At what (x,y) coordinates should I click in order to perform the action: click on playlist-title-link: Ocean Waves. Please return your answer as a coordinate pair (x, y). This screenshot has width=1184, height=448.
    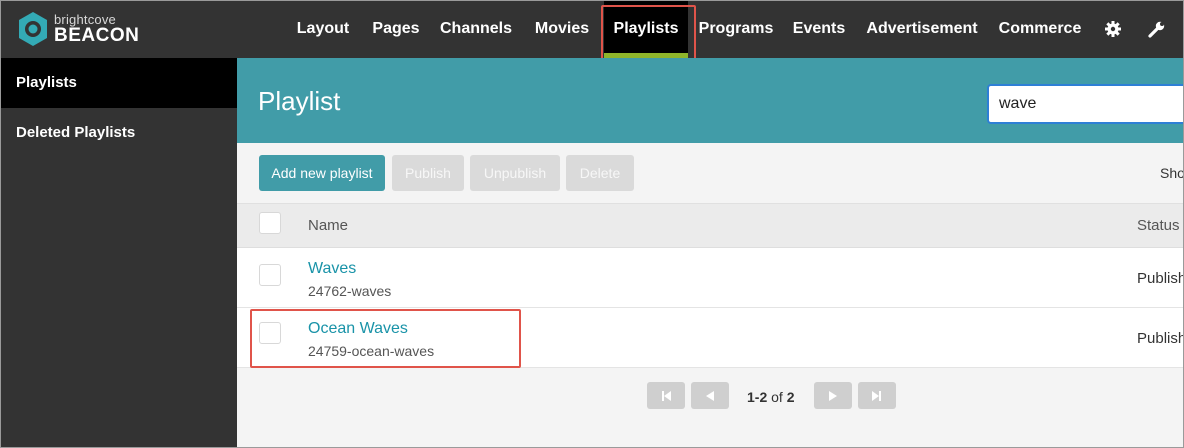
    Looking at the image, I should click on (358, 329).